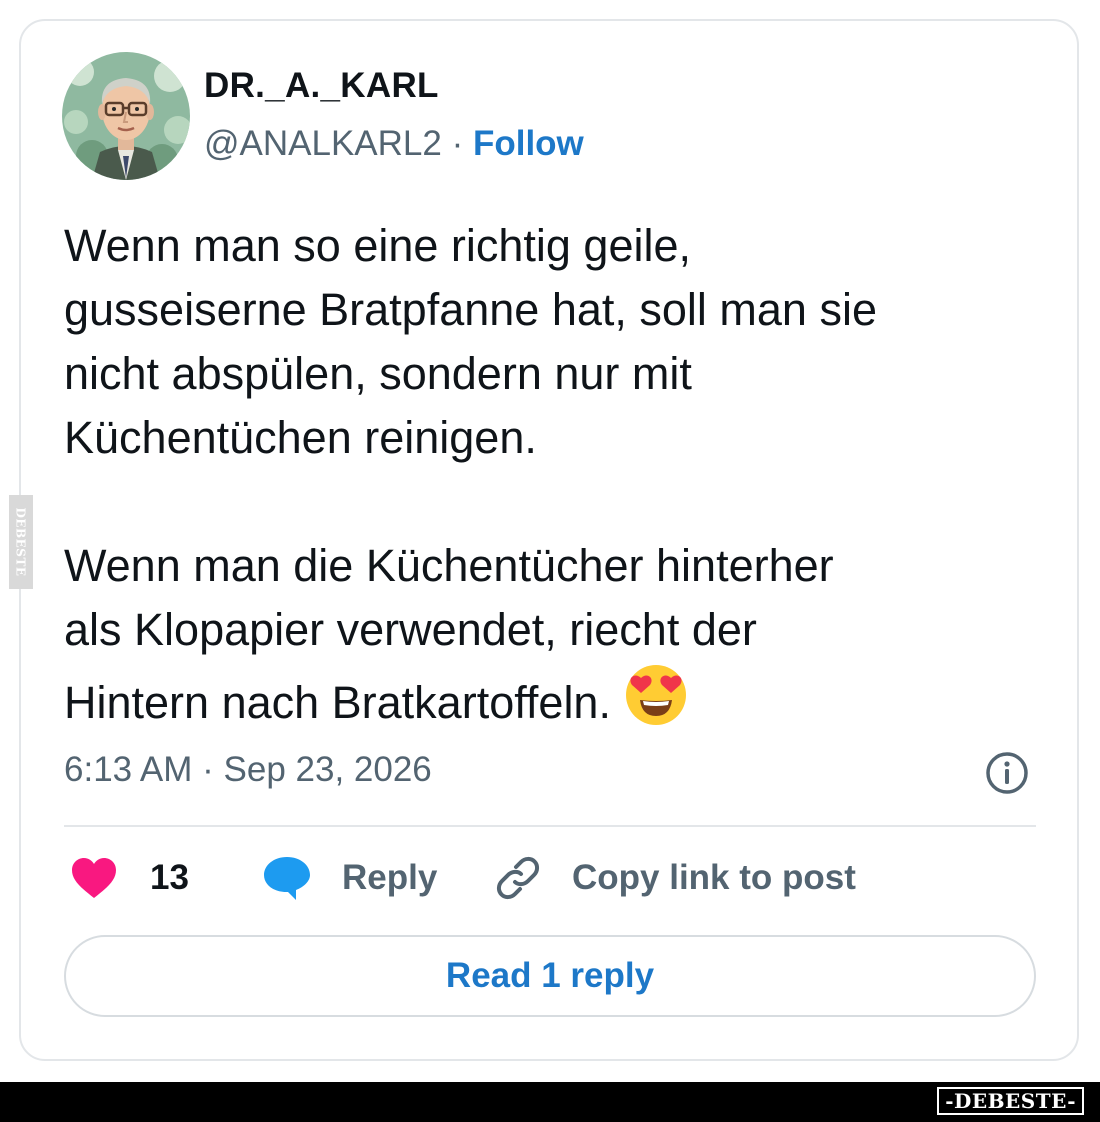  I want to click on like-button: 13, so click(129, 878).